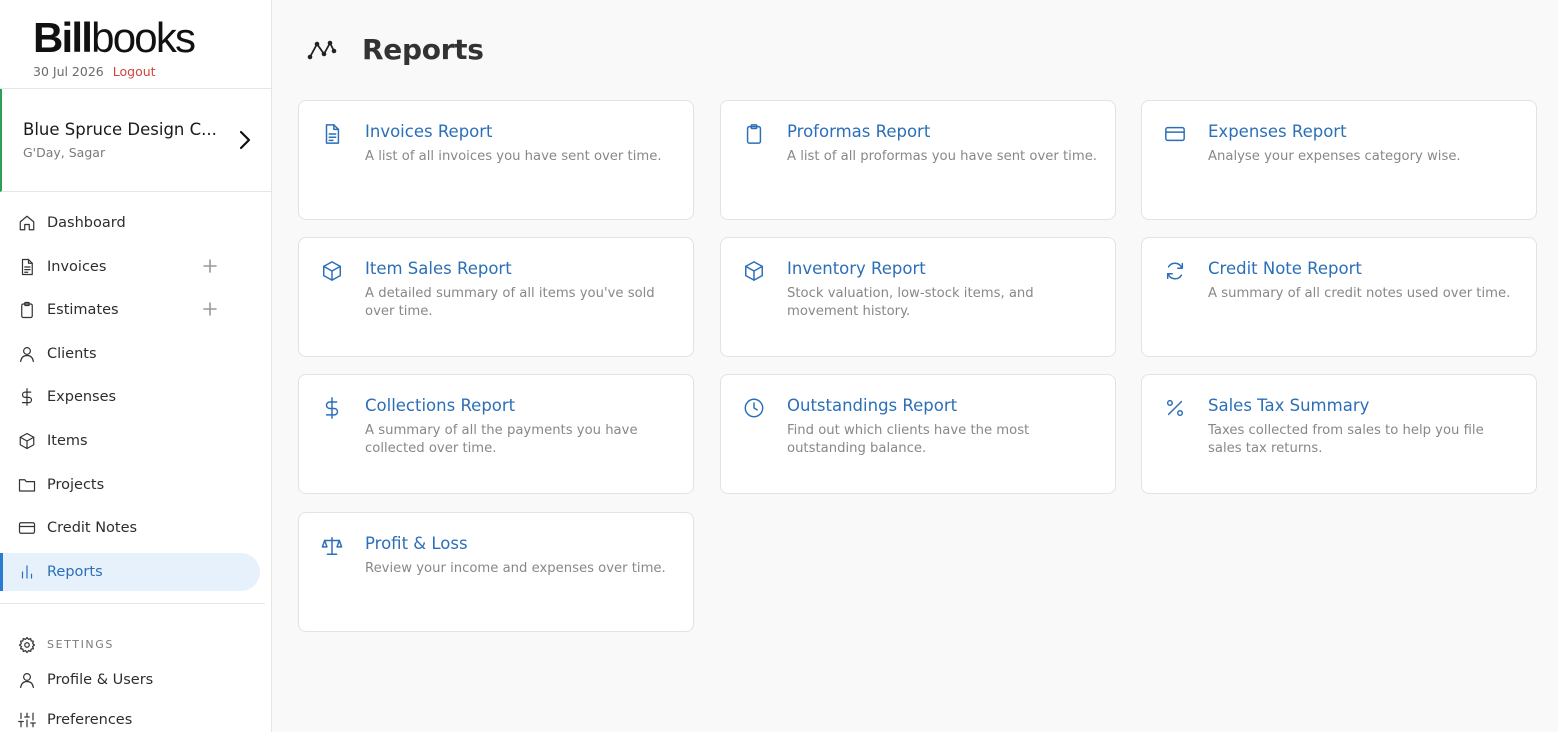 The width and height of the screenshot is (1558, 732). I want to click on sidebar-item-profile-users: Profile & Users, so click(135, 680).